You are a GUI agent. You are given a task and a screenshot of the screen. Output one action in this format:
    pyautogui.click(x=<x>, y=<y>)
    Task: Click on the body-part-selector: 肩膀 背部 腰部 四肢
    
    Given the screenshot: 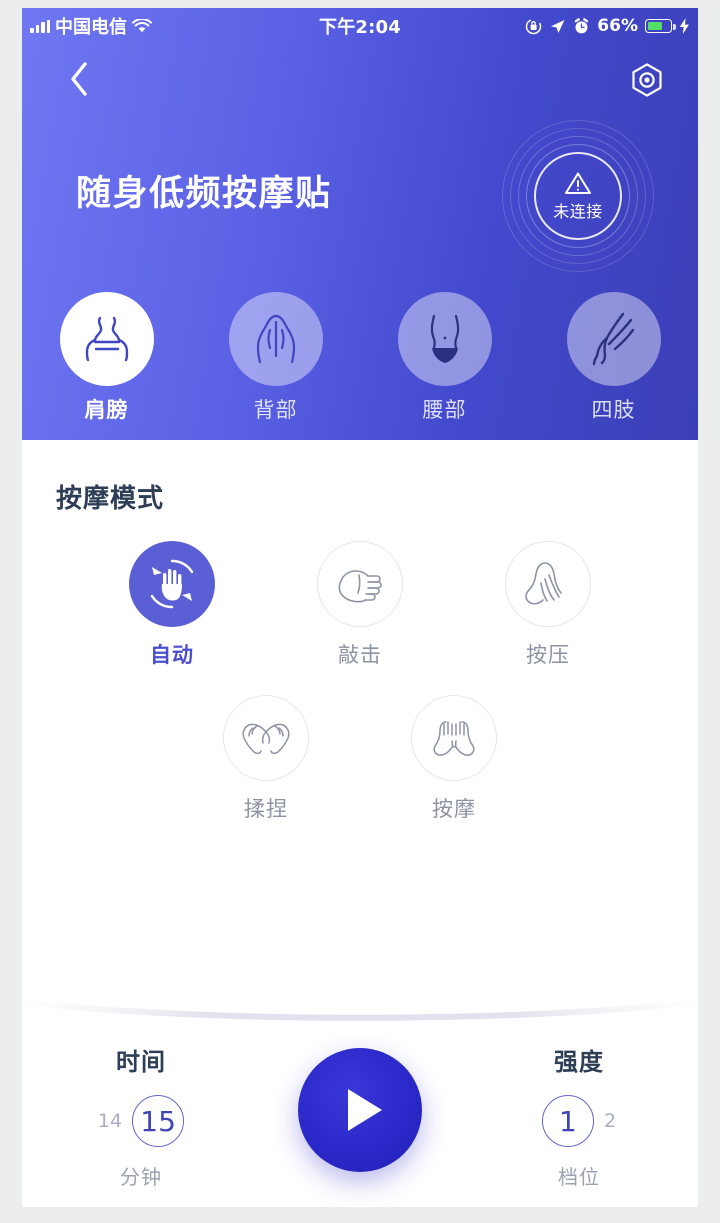 What is the action you would take?
    pyautogui.click(x=360, y=358)
    